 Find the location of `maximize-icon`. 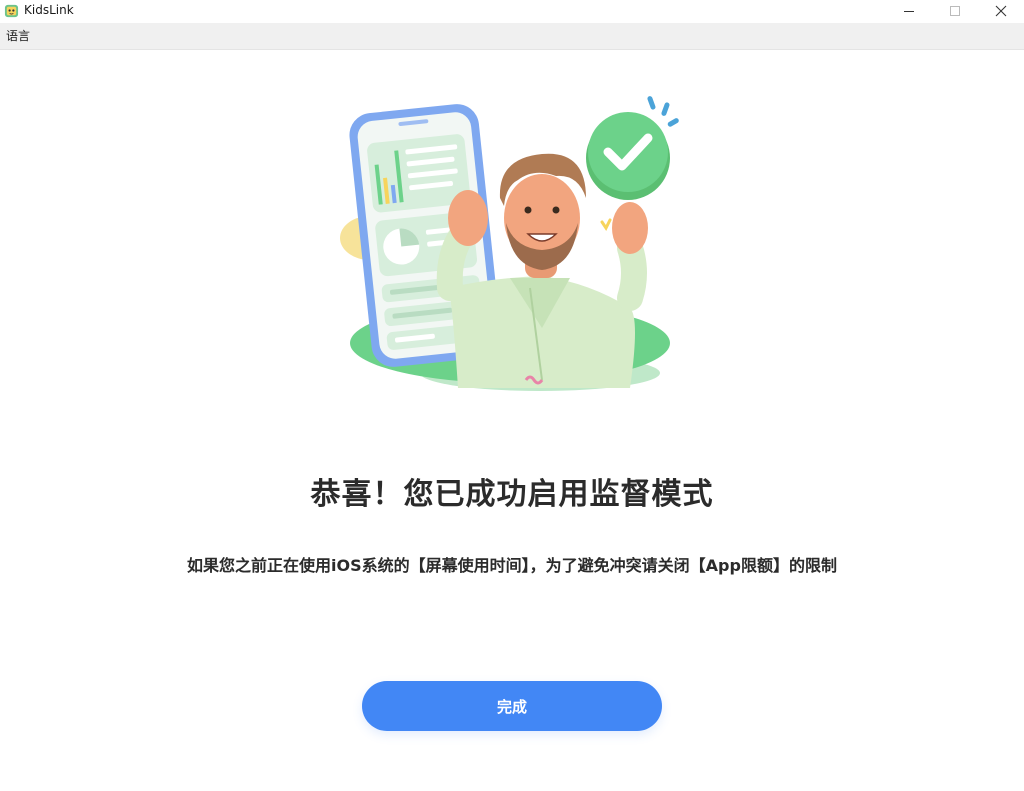

maximize-icon is located at coordinates (955, 11).